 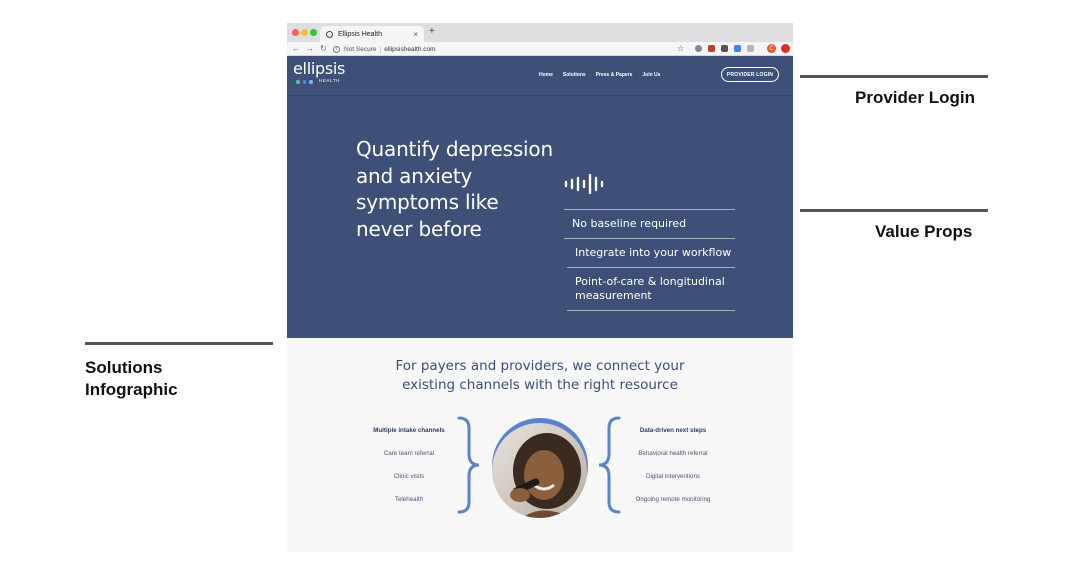 I want to click on solutions-callout-line, so click(x=179, y=343).